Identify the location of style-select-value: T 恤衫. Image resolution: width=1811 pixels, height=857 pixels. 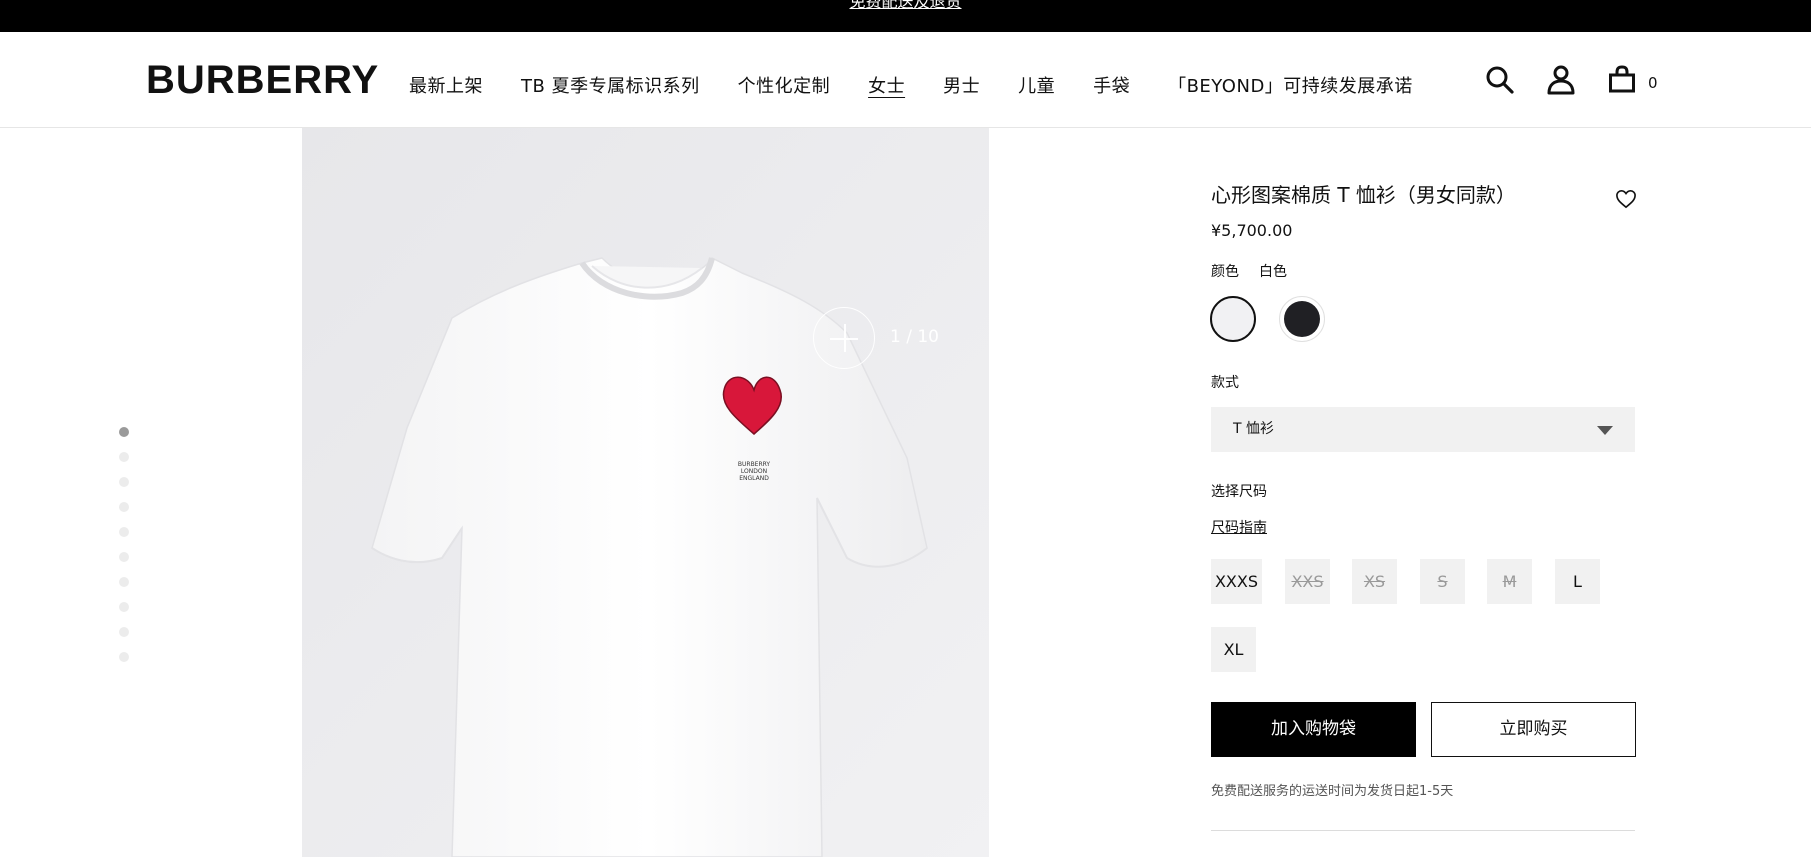
(1254, 429).